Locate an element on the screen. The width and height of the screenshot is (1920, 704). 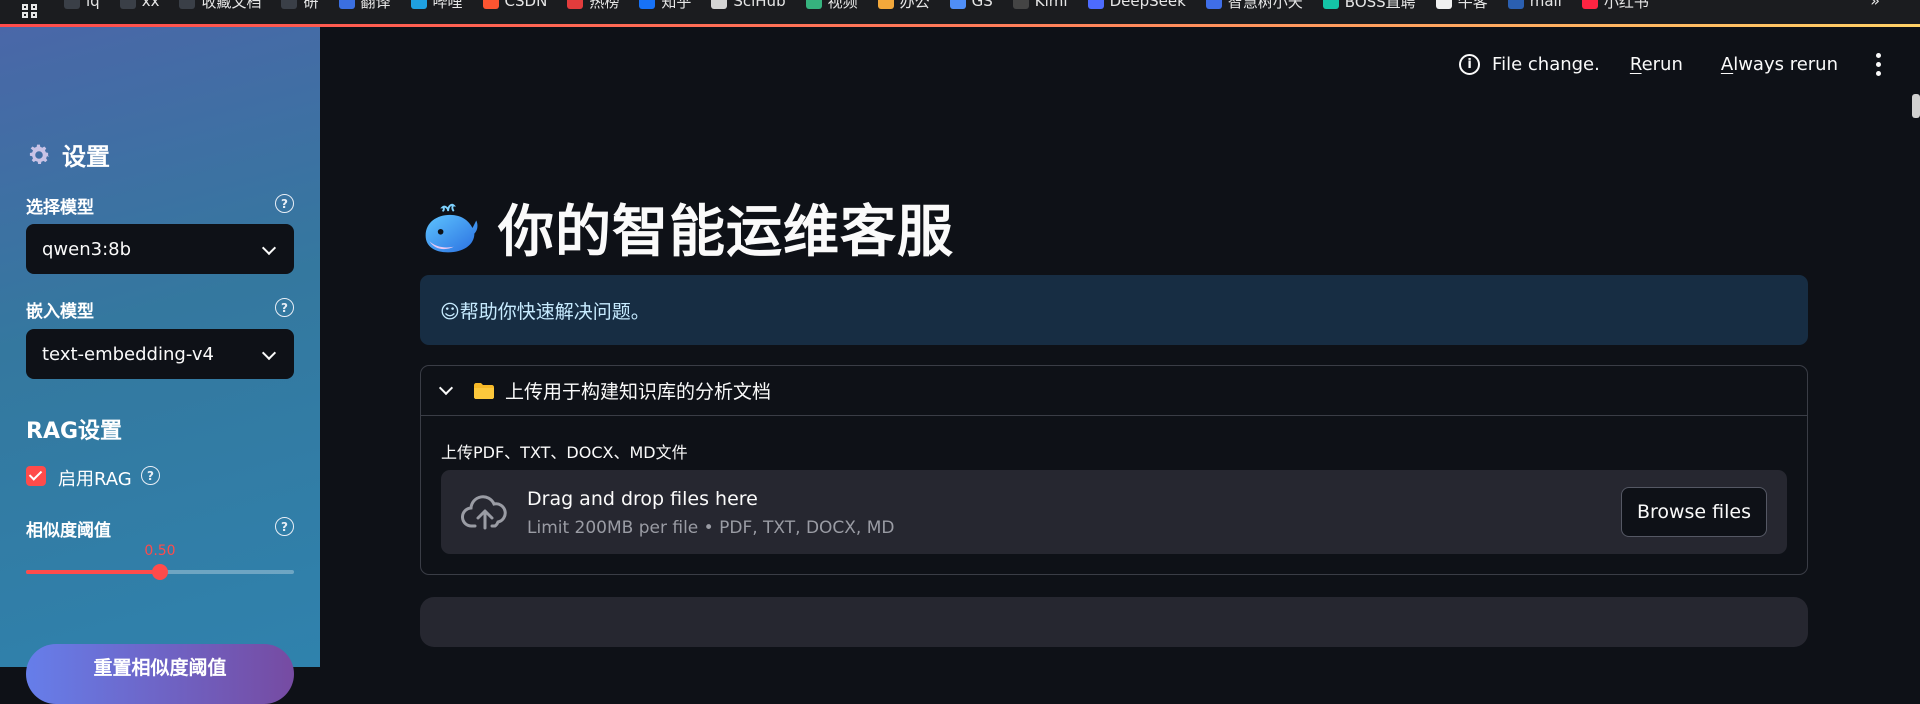
bookmark-label: 办公 is located at coordinates (914, 5).